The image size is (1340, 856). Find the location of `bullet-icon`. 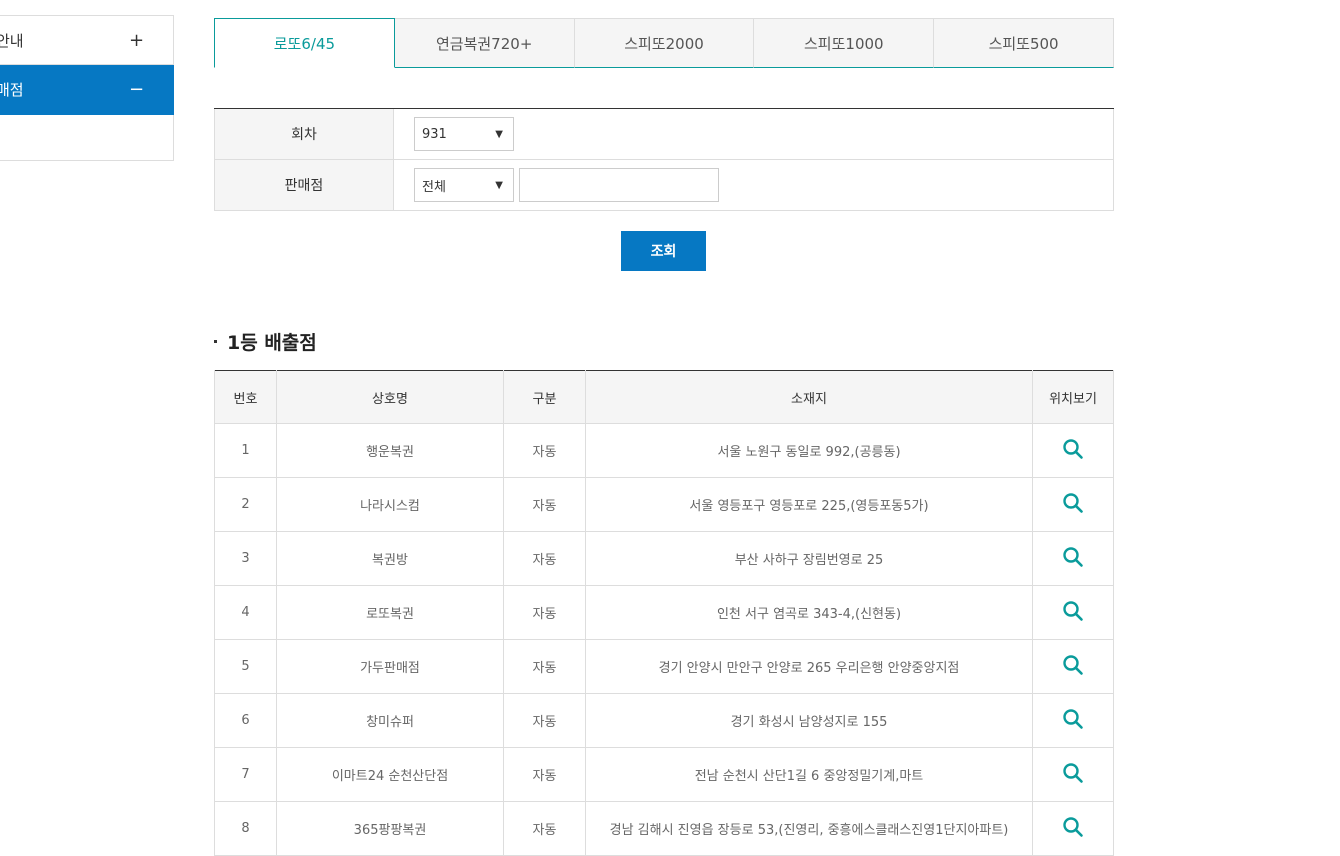

bullet-icon is located at coordinates (215, 341).